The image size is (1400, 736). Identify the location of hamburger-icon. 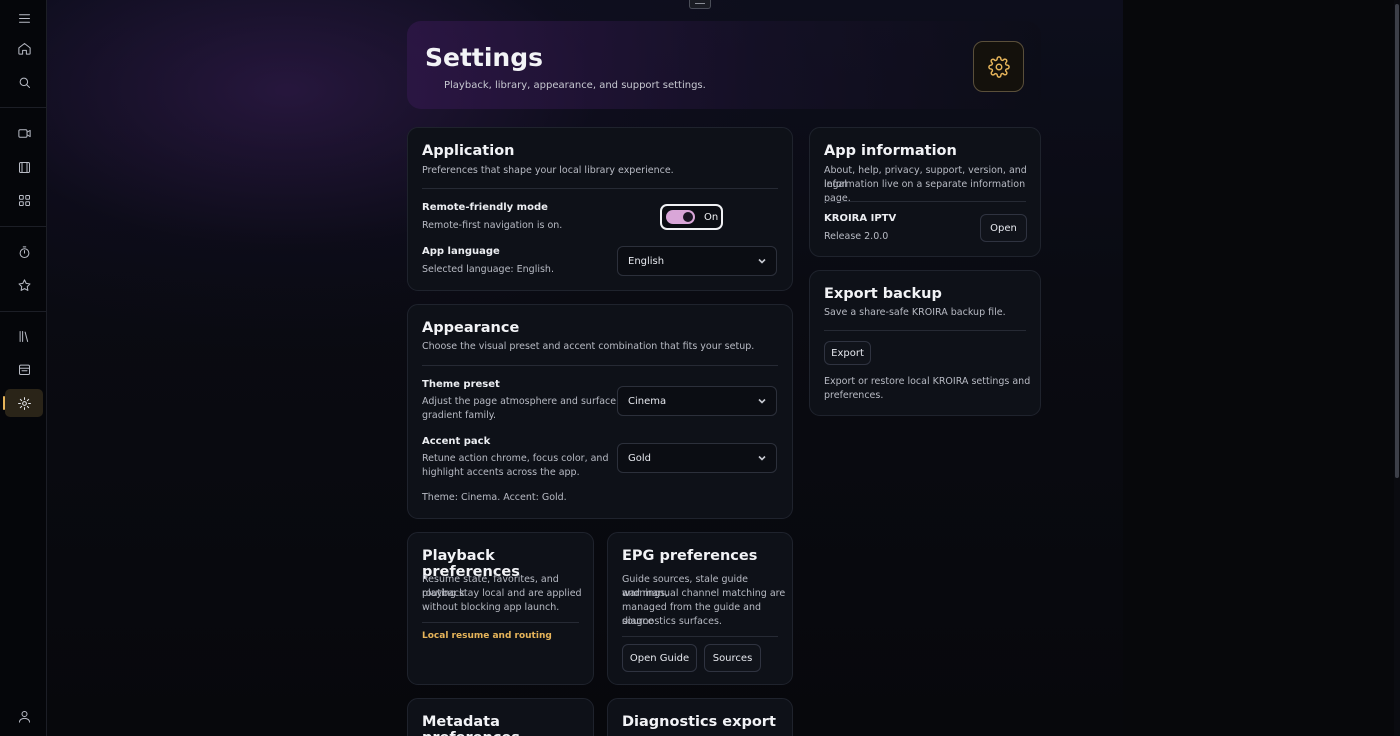
(24, 18).